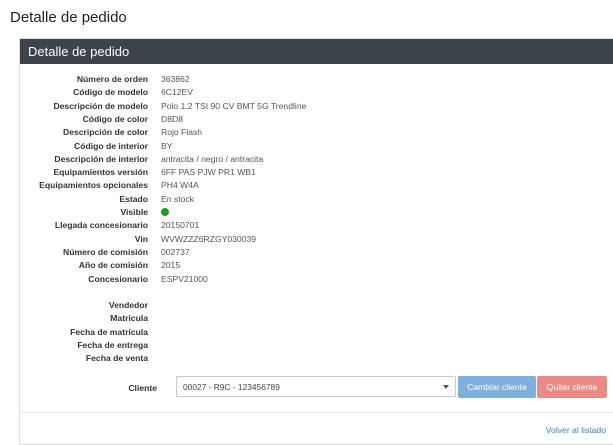 The image size is (613, 445). I want to click on detail-value: 2015, so click(171, 265).